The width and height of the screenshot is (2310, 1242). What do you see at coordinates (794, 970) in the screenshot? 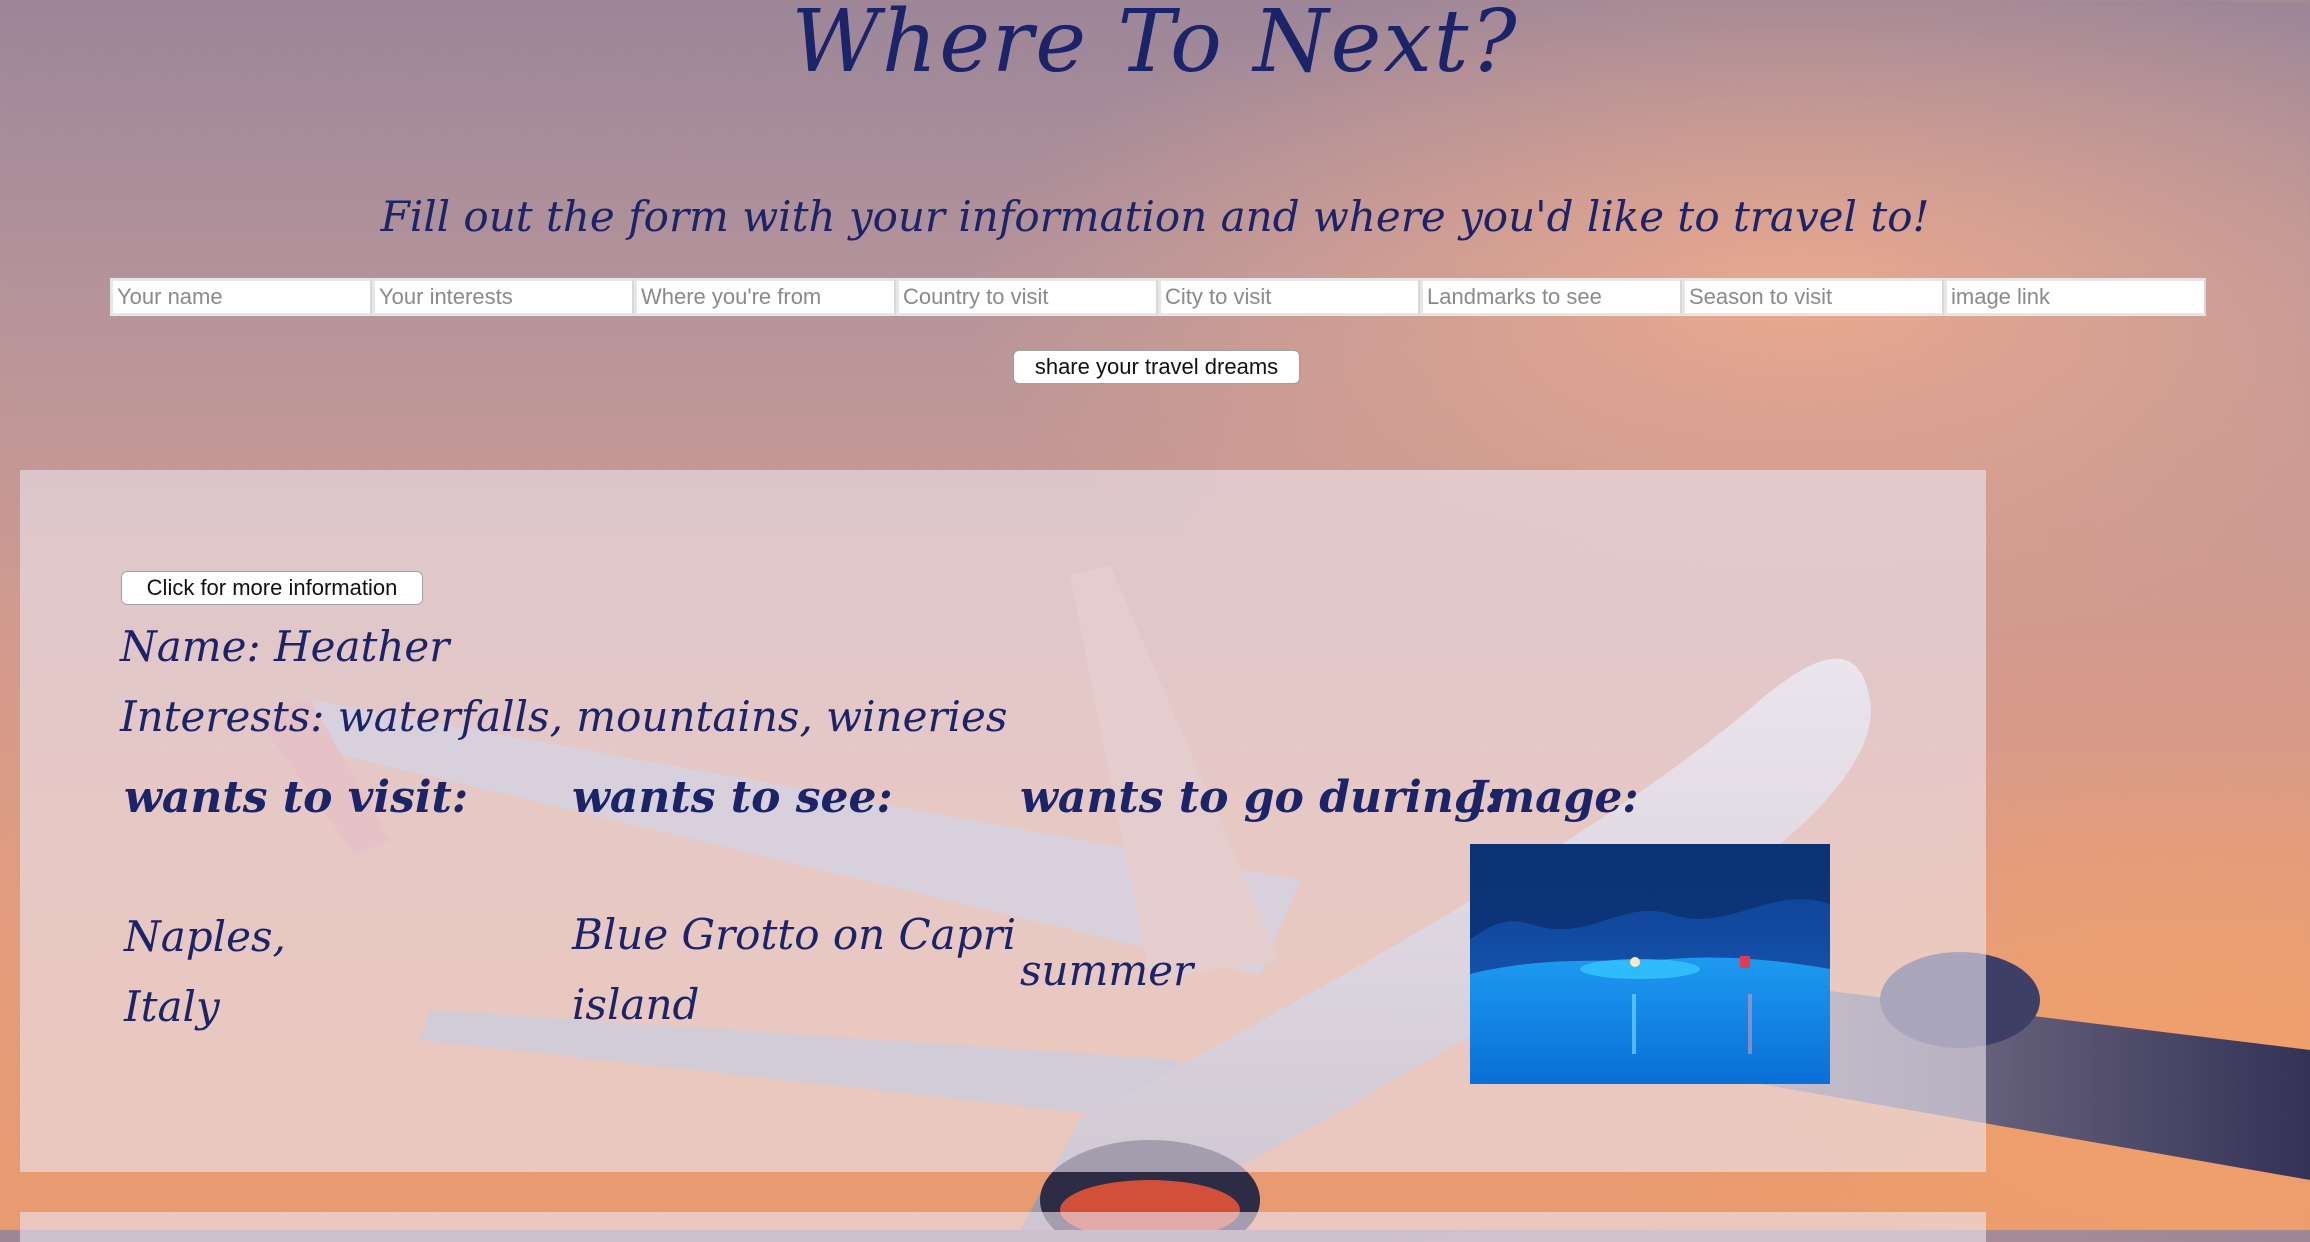
I see `see-value: Blue Grotto on Capri island` at bounding box center [794, 970].